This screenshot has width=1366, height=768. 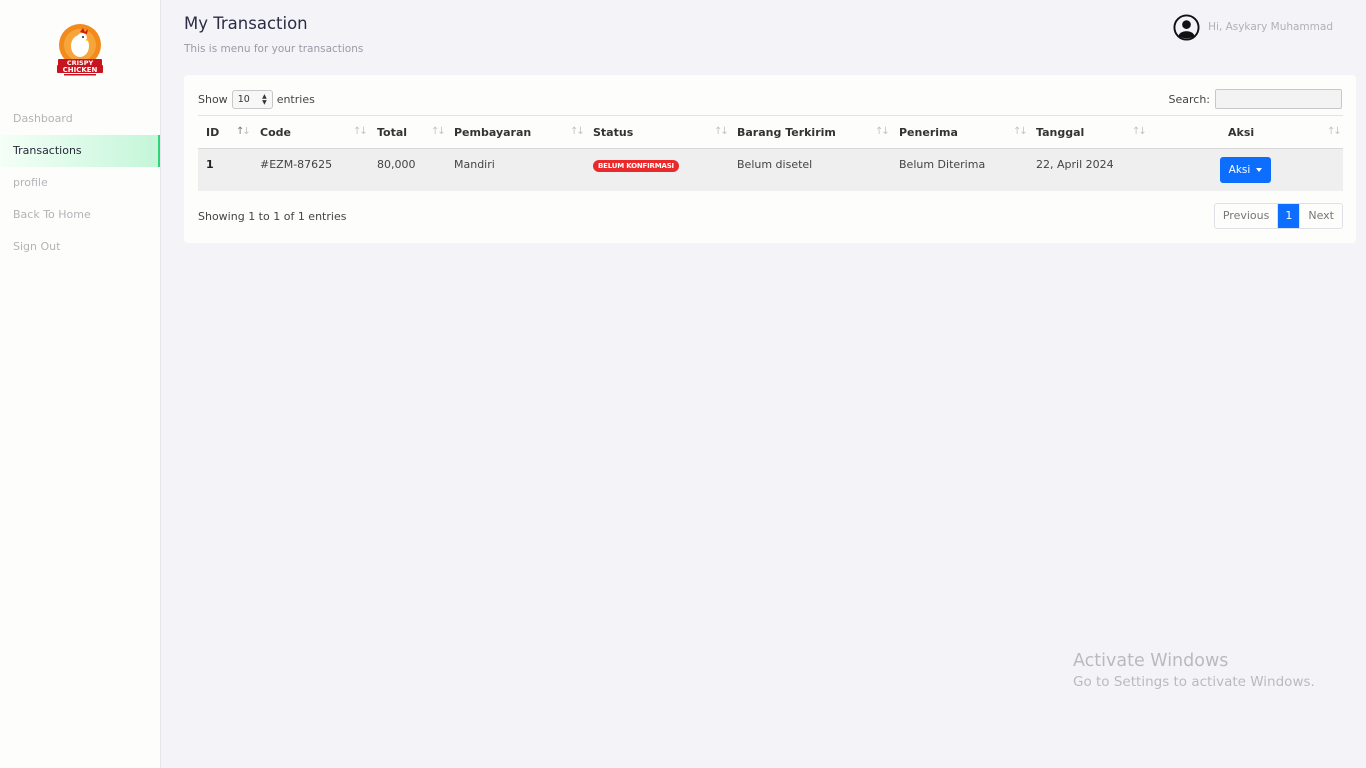 What do you see at coordinates (1278, 99) in the screenshot?
I see `search-input` at bounding box center [1278, 99].